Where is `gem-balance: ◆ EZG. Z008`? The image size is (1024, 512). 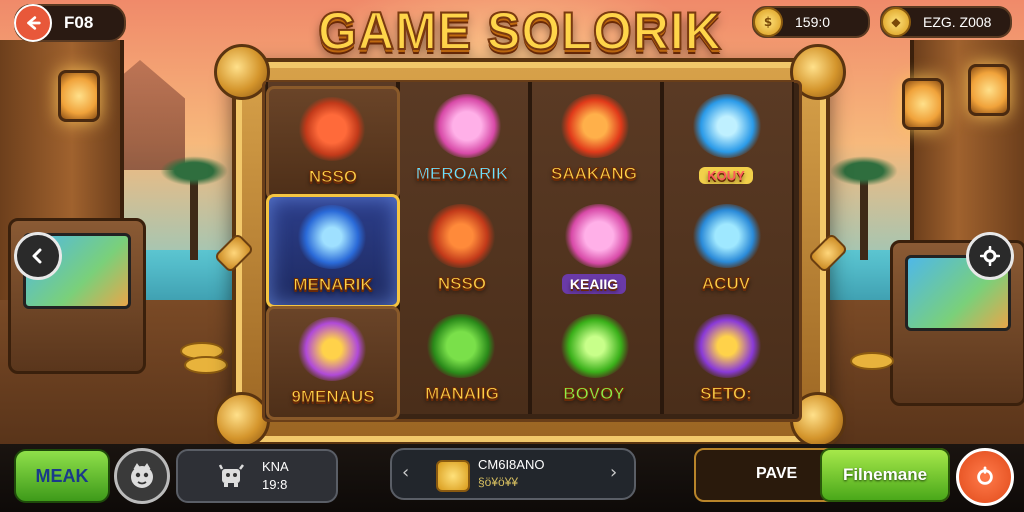 gem-balance: ◆ EZG. Z008 is located at coordinates (946, 22).